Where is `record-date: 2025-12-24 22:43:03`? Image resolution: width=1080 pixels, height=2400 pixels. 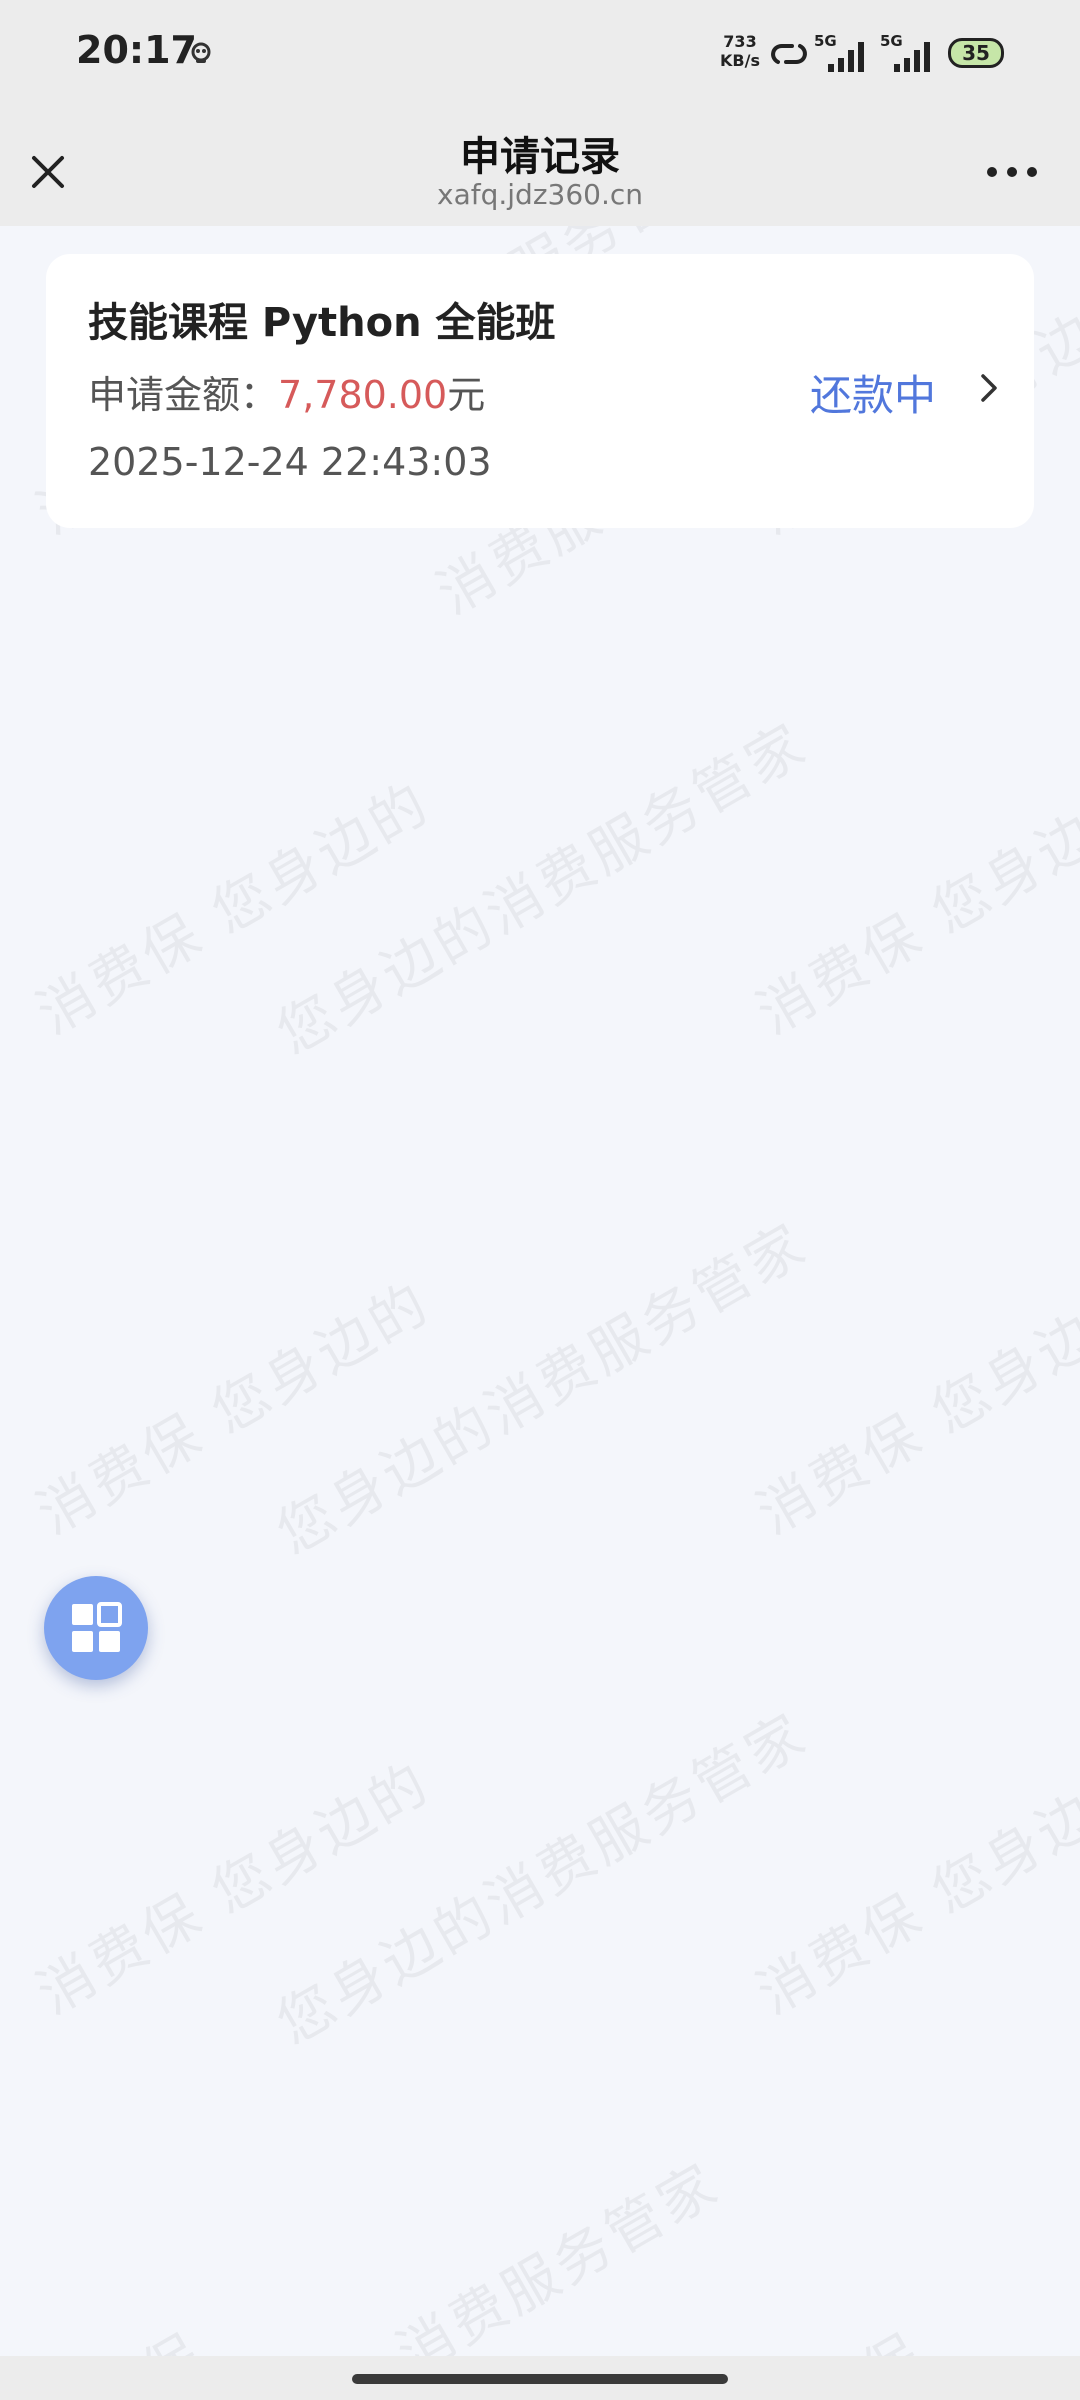
record-date: 2025-12-24 22:43:03 is located at coordinates (290, 462).